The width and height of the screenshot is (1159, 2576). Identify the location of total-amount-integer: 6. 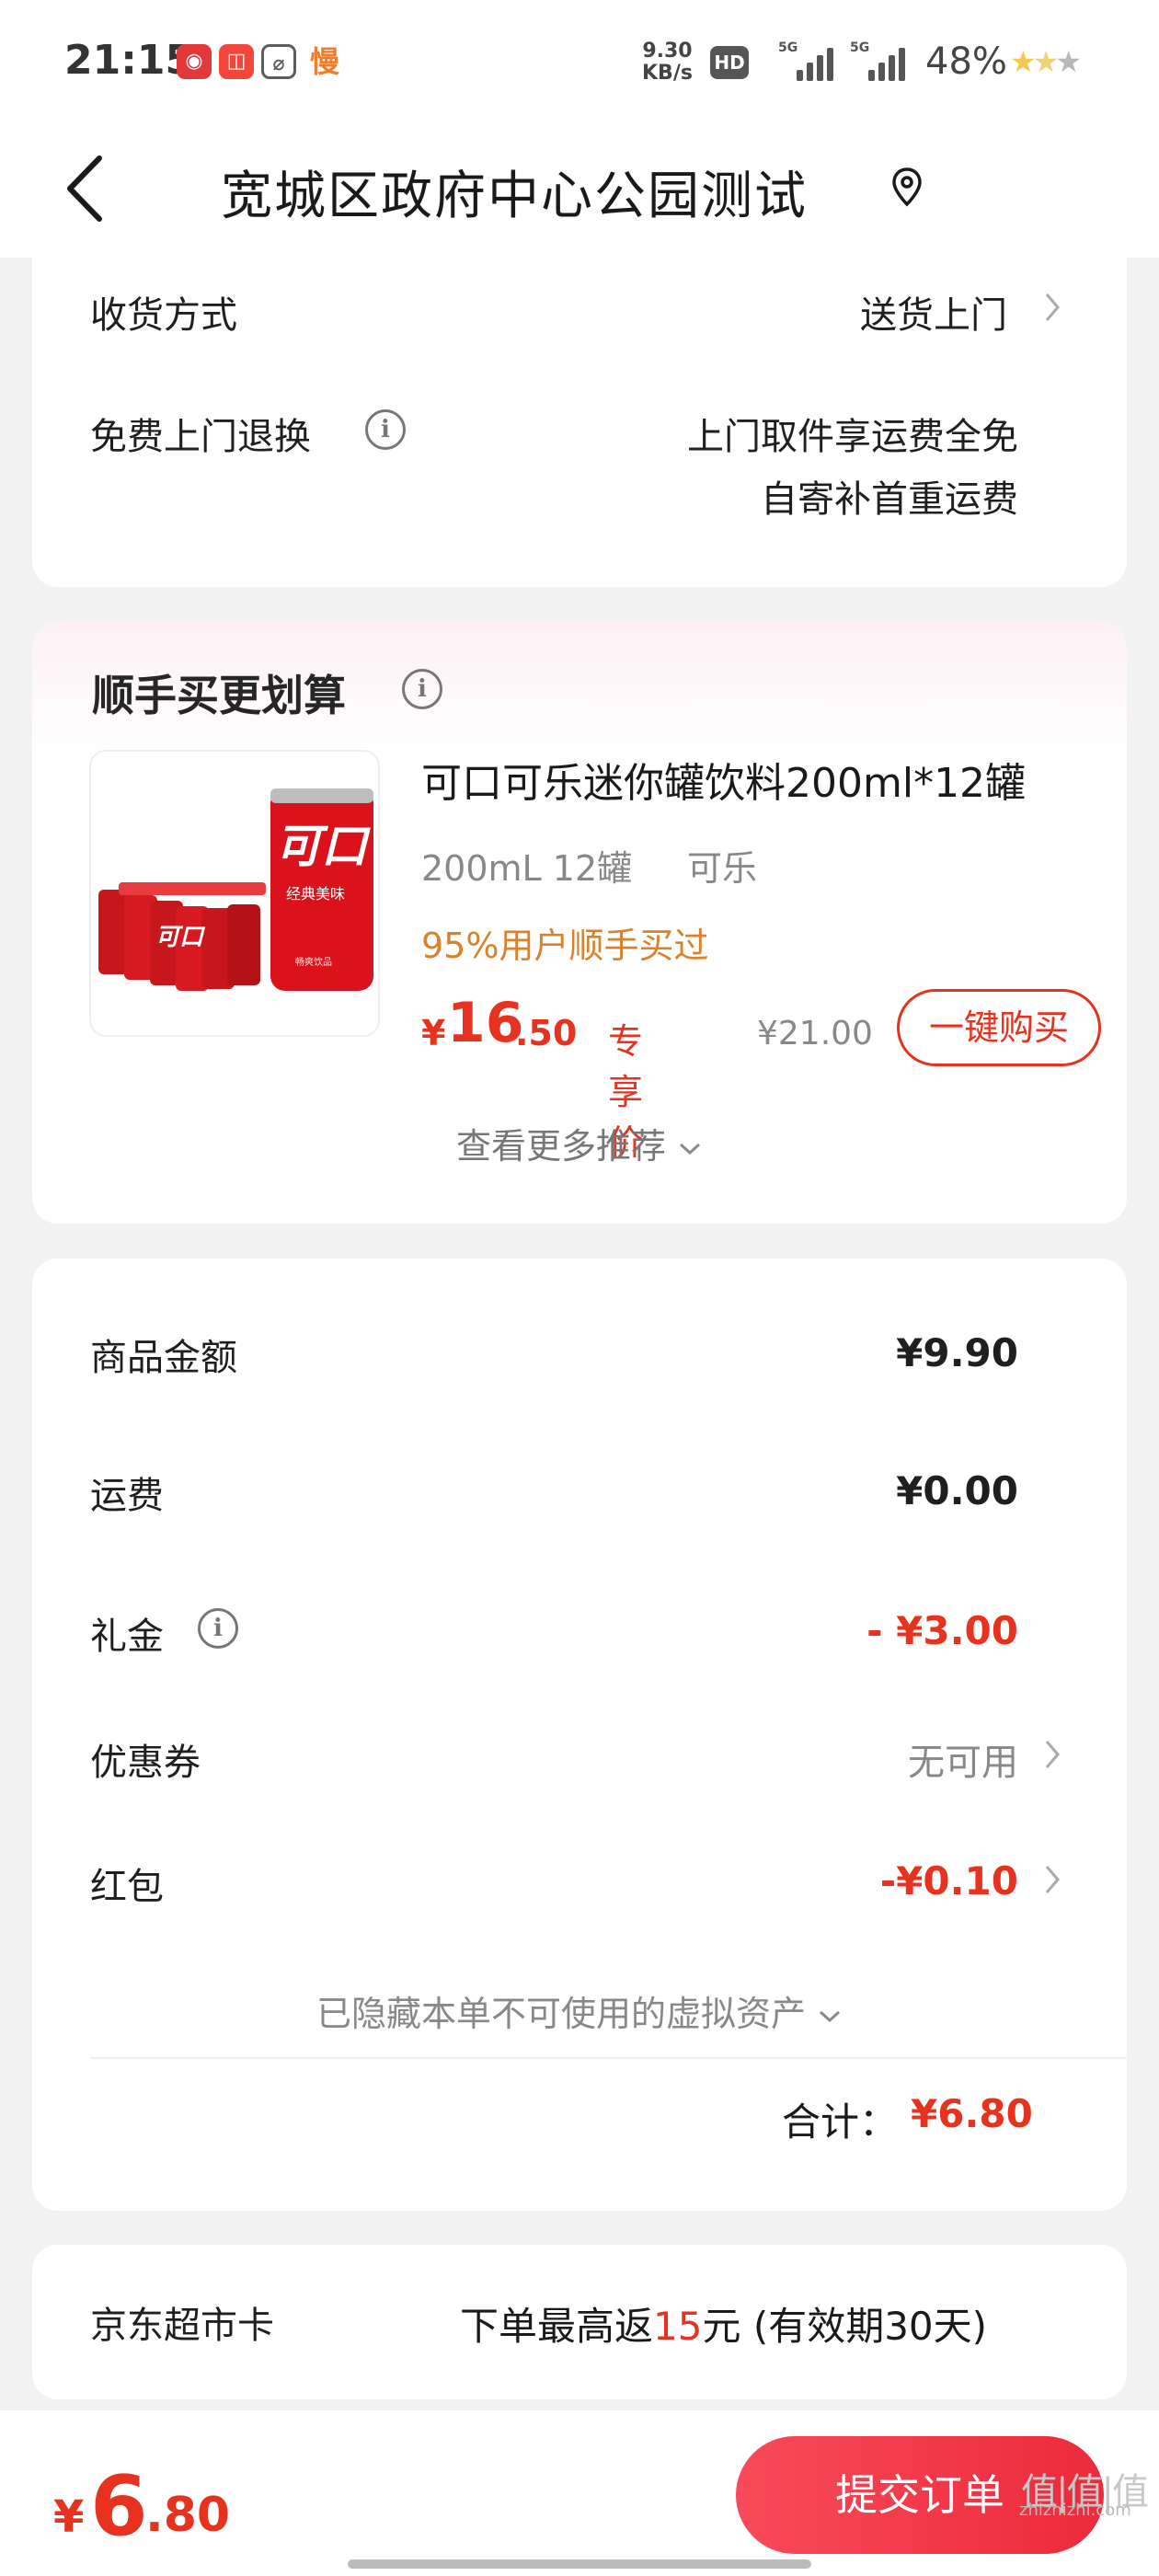
(119, 2506).